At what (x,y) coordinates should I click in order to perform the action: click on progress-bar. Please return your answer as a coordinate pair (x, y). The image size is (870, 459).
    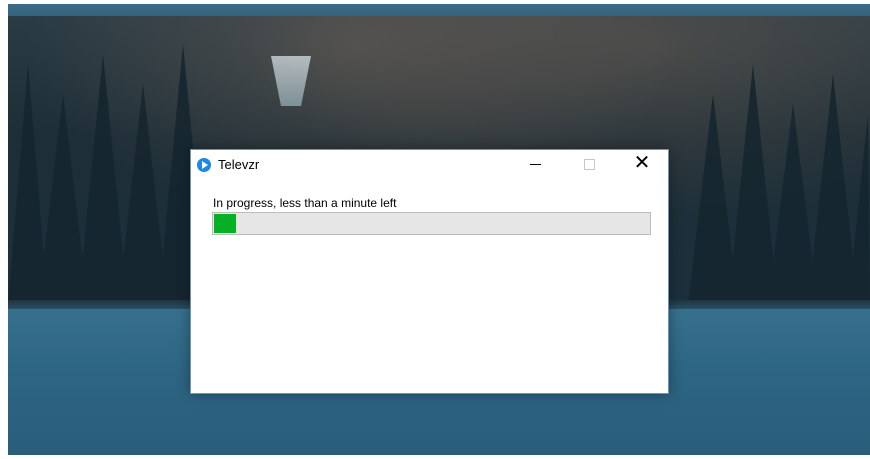
    Looking at the image, I should click on (431, 223).